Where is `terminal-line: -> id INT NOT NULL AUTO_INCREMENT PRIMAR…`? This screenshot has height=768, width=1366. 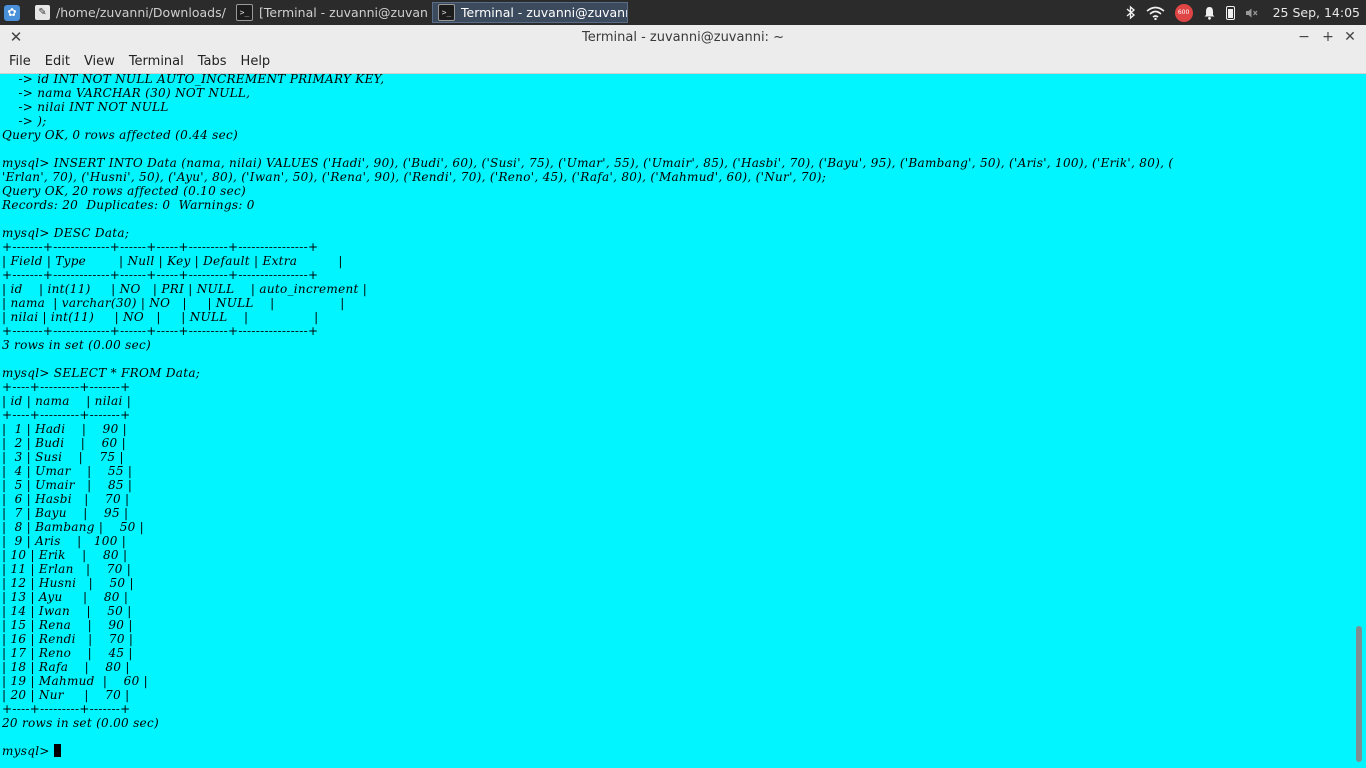 terminal-line: -> id INT NOT NULL AUTO_INCREMENT PRIMAR… is located at coordinates (193, 80).